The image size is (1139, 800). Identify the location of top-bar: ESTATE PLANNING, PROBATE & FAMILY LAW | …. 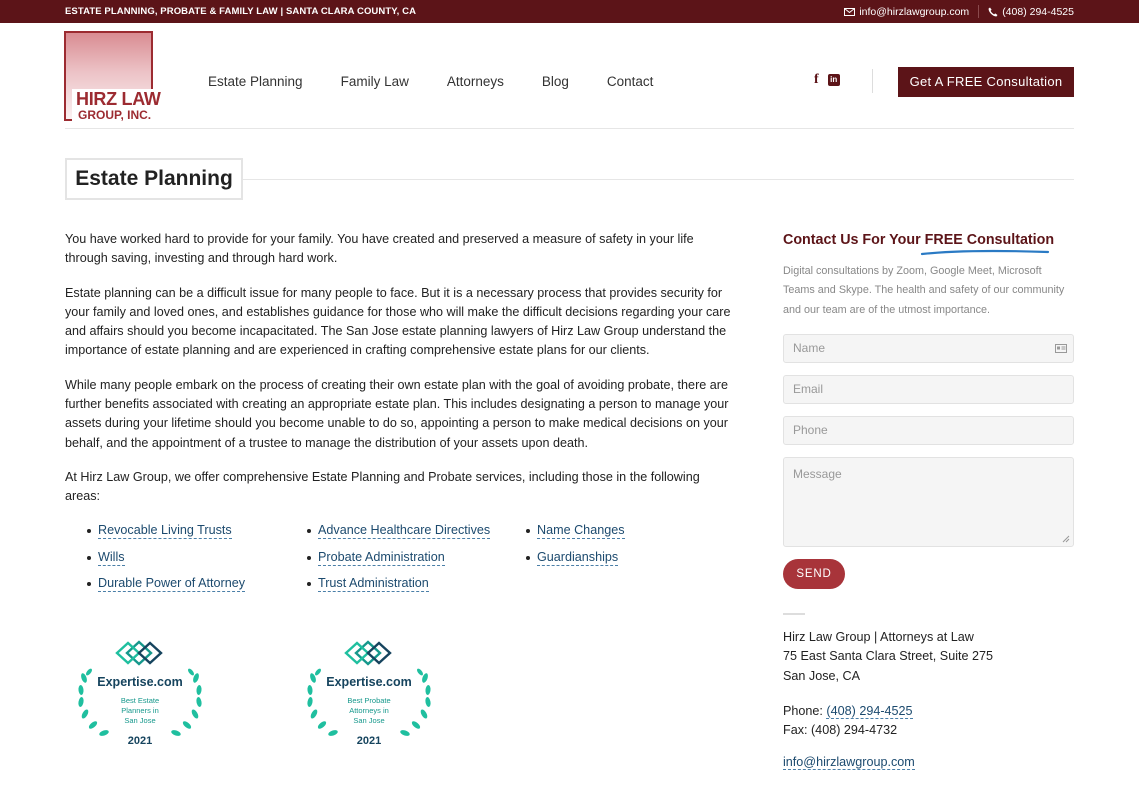
(569, 11).